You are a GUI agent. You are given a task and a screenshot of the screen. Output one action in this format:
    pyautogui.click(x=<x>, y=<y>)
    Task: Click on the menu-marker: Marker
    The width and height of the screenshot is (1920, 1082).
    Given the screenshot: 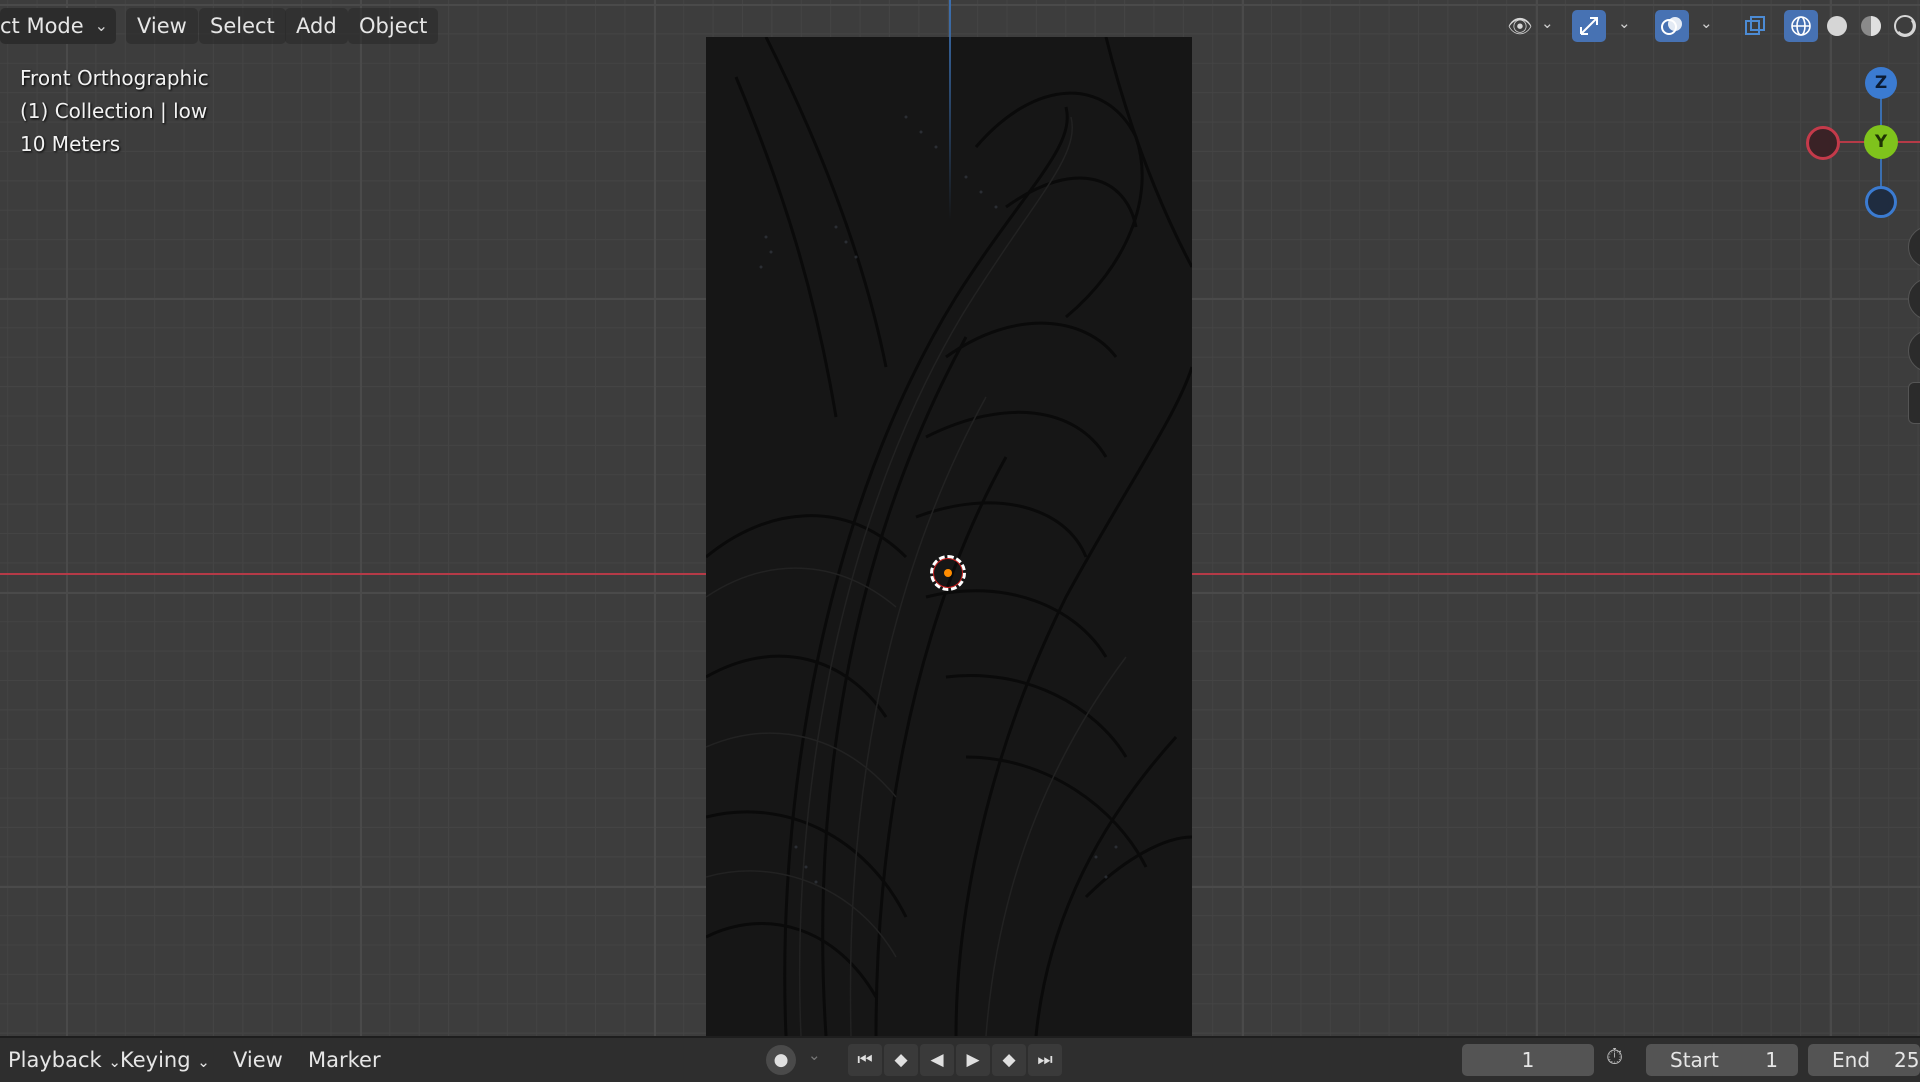 What is the action you would take?
    pyautogui.click(x=344, y=1060)
    